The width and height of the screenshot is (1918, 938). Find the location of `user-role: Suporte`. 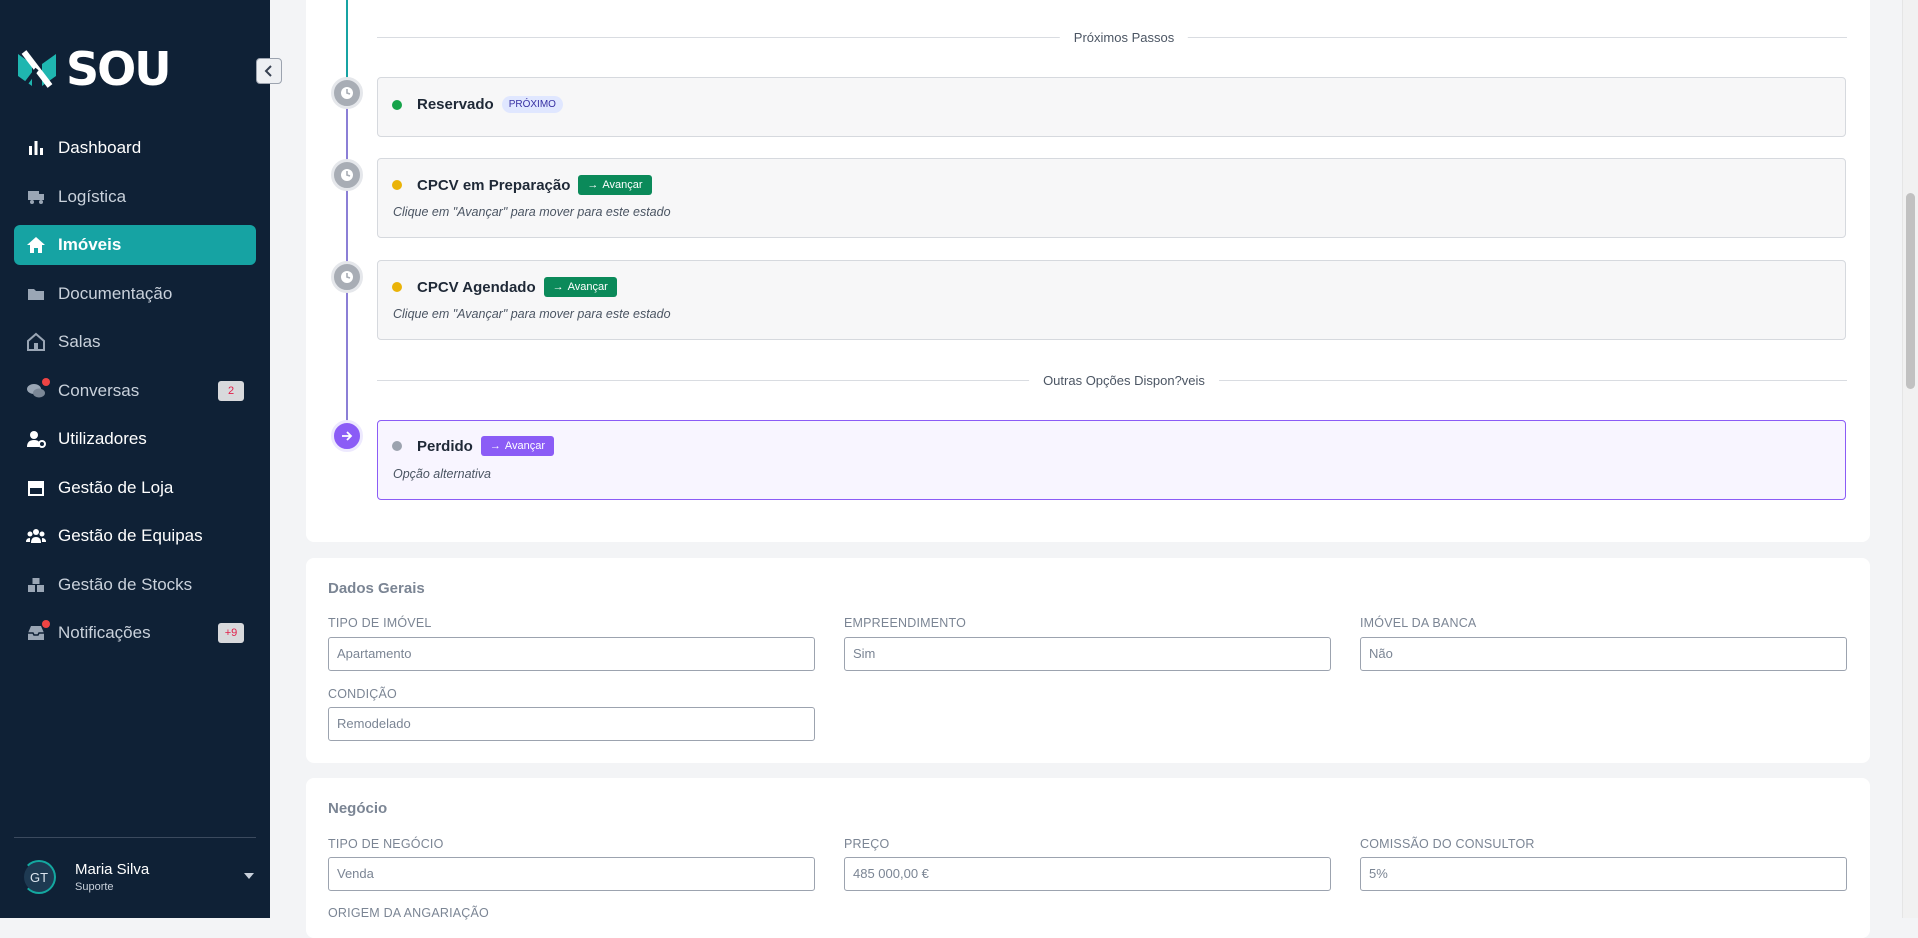

user-role: Suporte is located at coordinates (94, 887).